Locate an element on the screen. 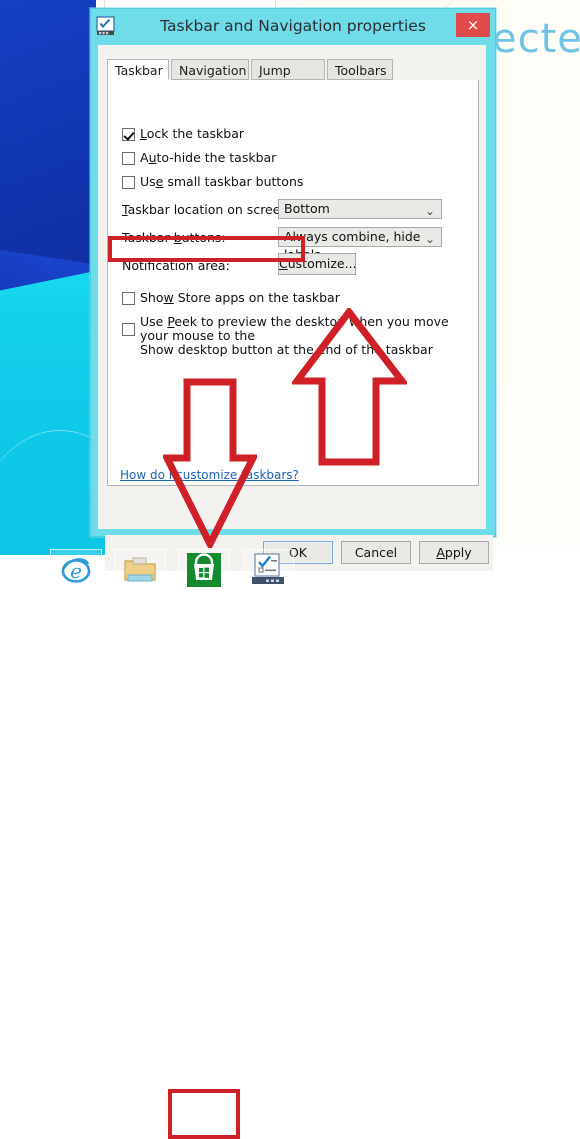  select-taskbar-location: Bottom ⌄ is located at coordinates (360, 209).